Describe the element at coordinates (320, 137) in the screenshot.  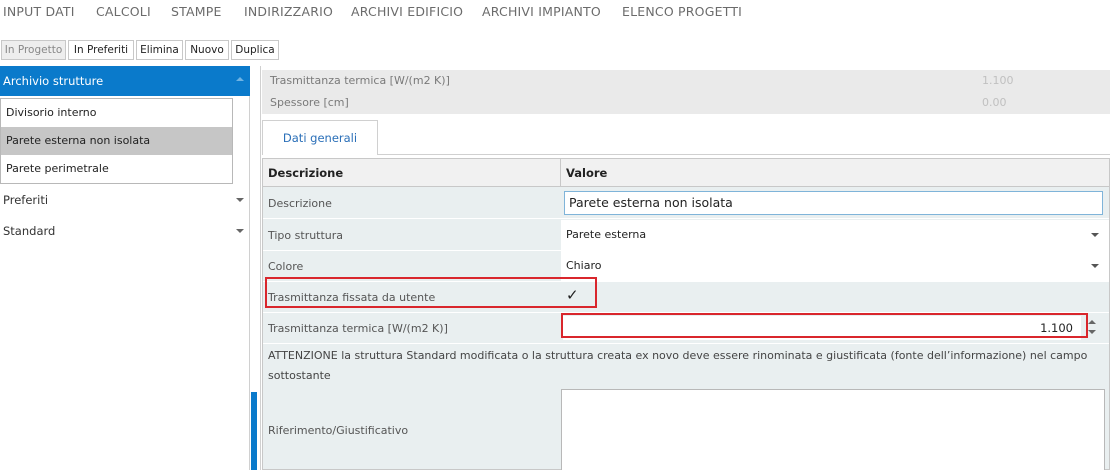
I see `tab-dati-generali: Dati generali` at that location.